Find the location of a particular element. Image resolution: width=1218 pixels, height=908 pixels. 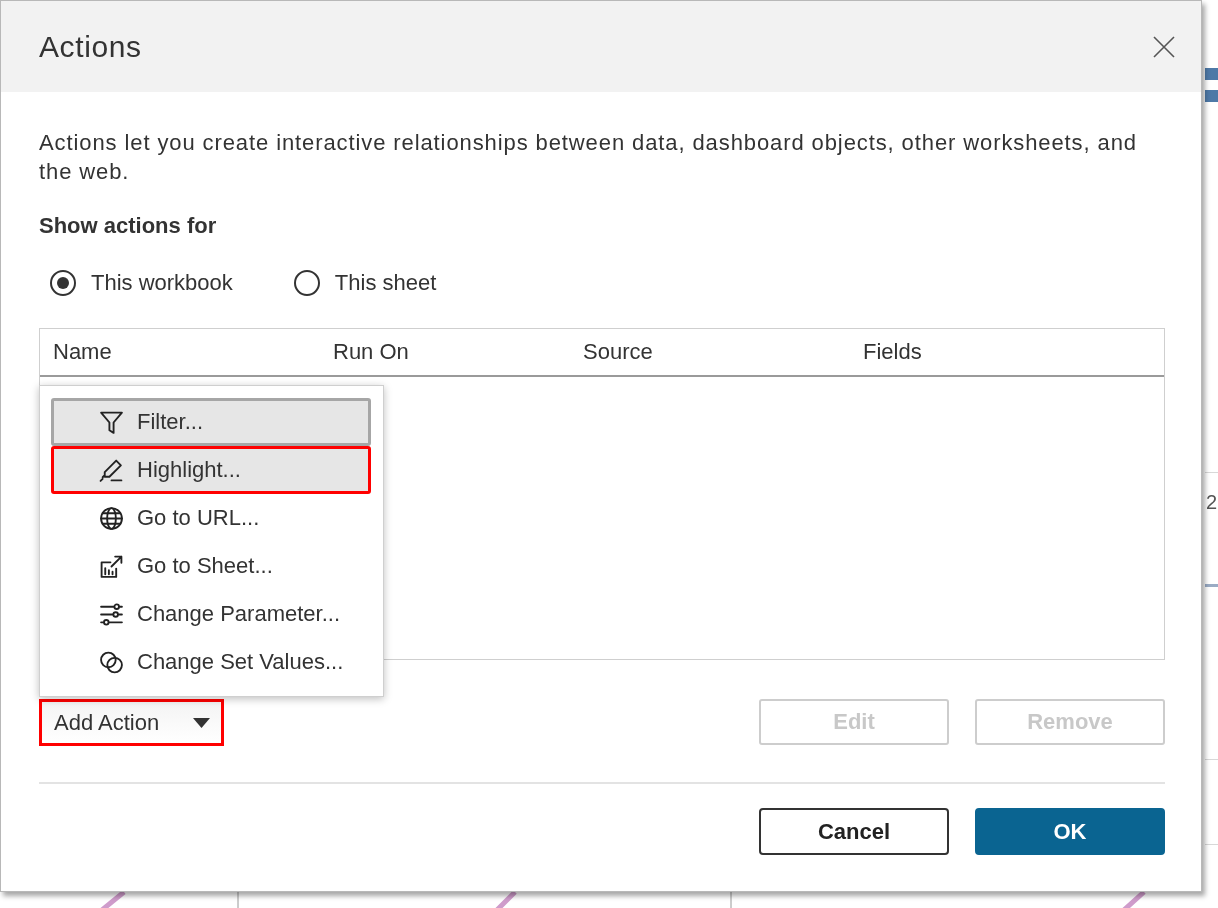

globe-icon is located at coordinates (111, 518).